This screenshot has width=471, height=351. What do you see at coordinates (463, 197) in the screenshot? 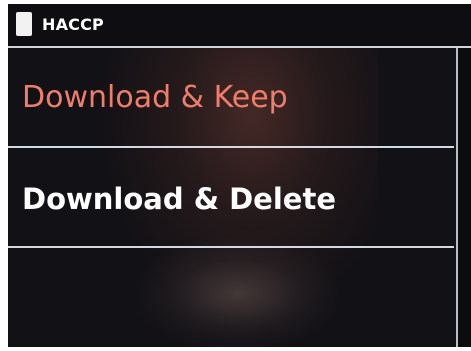
I see `scrollbar` at bounding box center [463, 197].